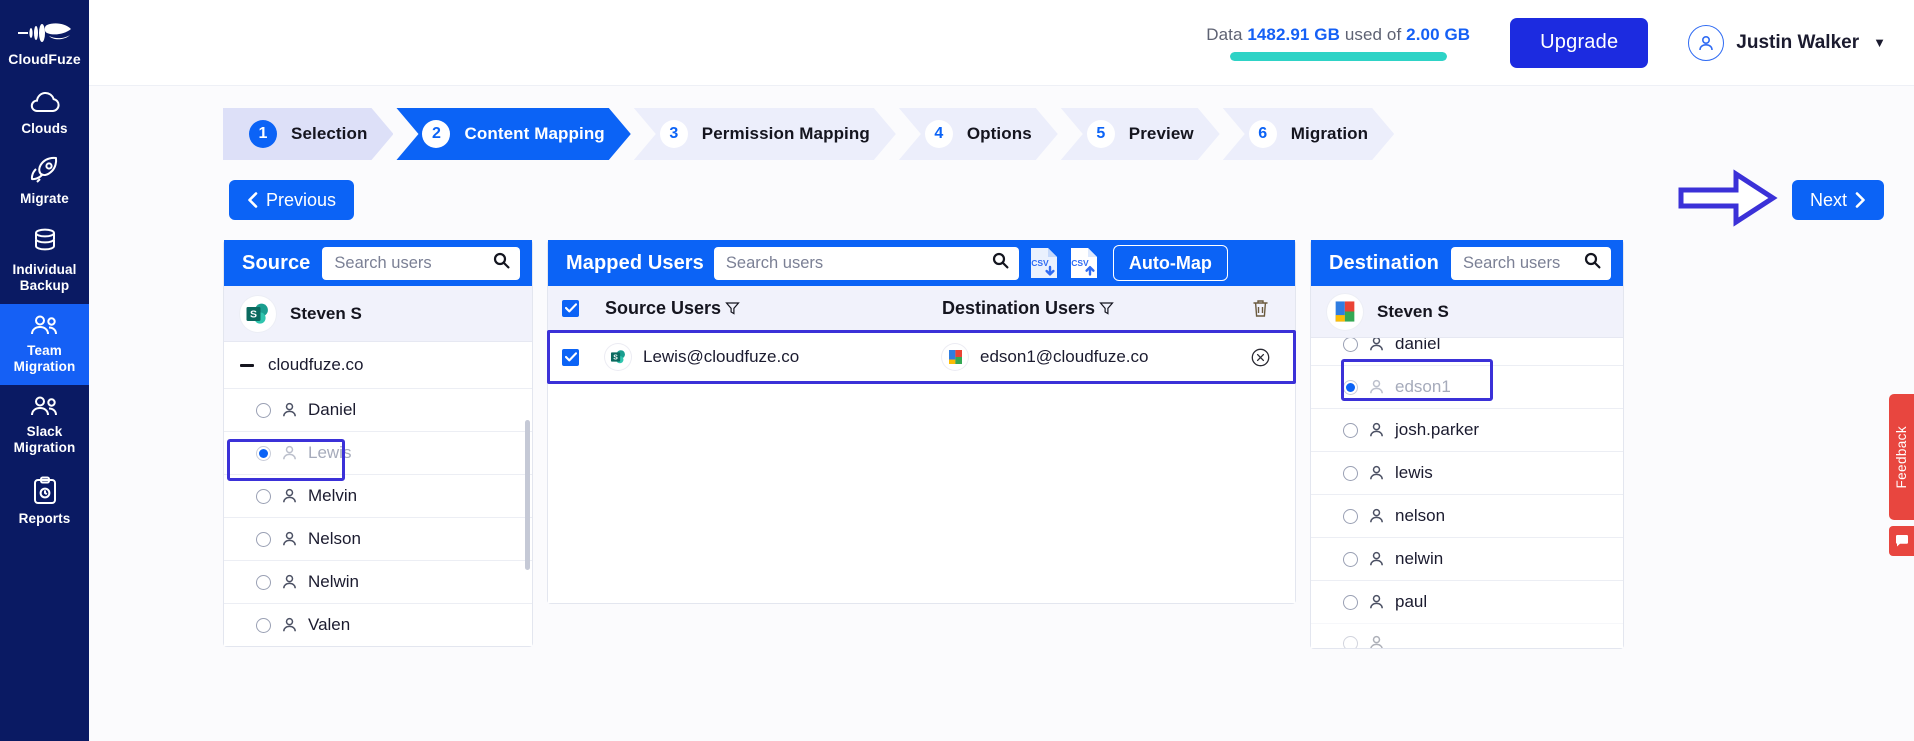 Image resolution: width=1914 pixels, height=741 pixels. Describe the element at coordinates (1074, 308) in the screenshot. I see `destination-users-column-header: Destination Users` at that location.